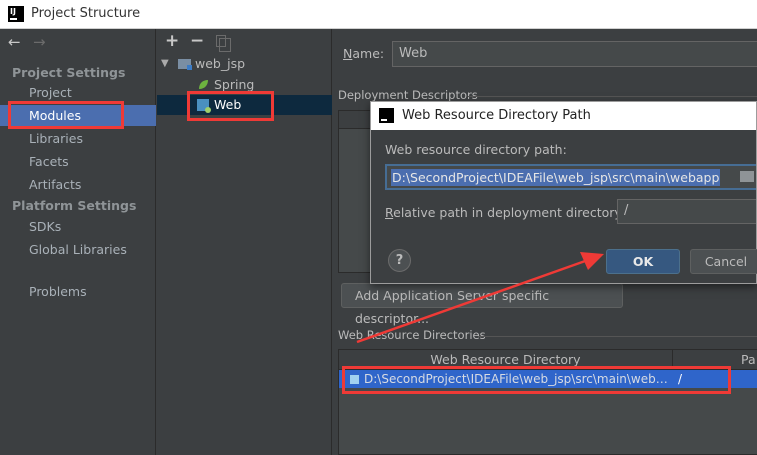 Image resolution: width=757 pixels, height=455 pixels. Describe the element at coordinates (412, 335) in the screenshot. I see `web-resource-directories-label: Web Resource Directories` at that location.